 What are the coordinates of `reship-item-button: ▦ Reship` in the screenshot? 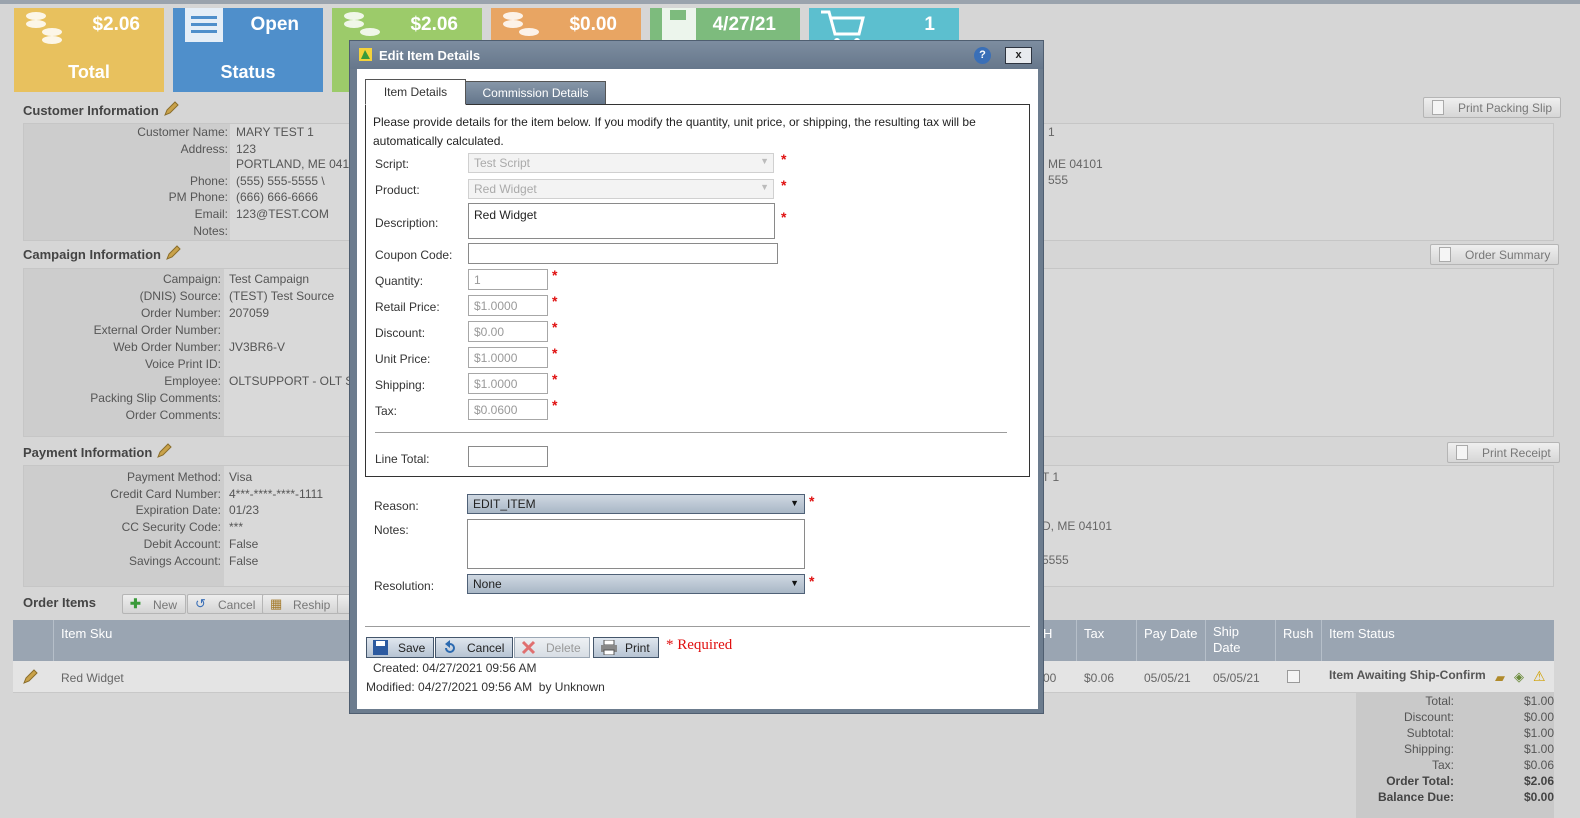 It's located at (301, 604).